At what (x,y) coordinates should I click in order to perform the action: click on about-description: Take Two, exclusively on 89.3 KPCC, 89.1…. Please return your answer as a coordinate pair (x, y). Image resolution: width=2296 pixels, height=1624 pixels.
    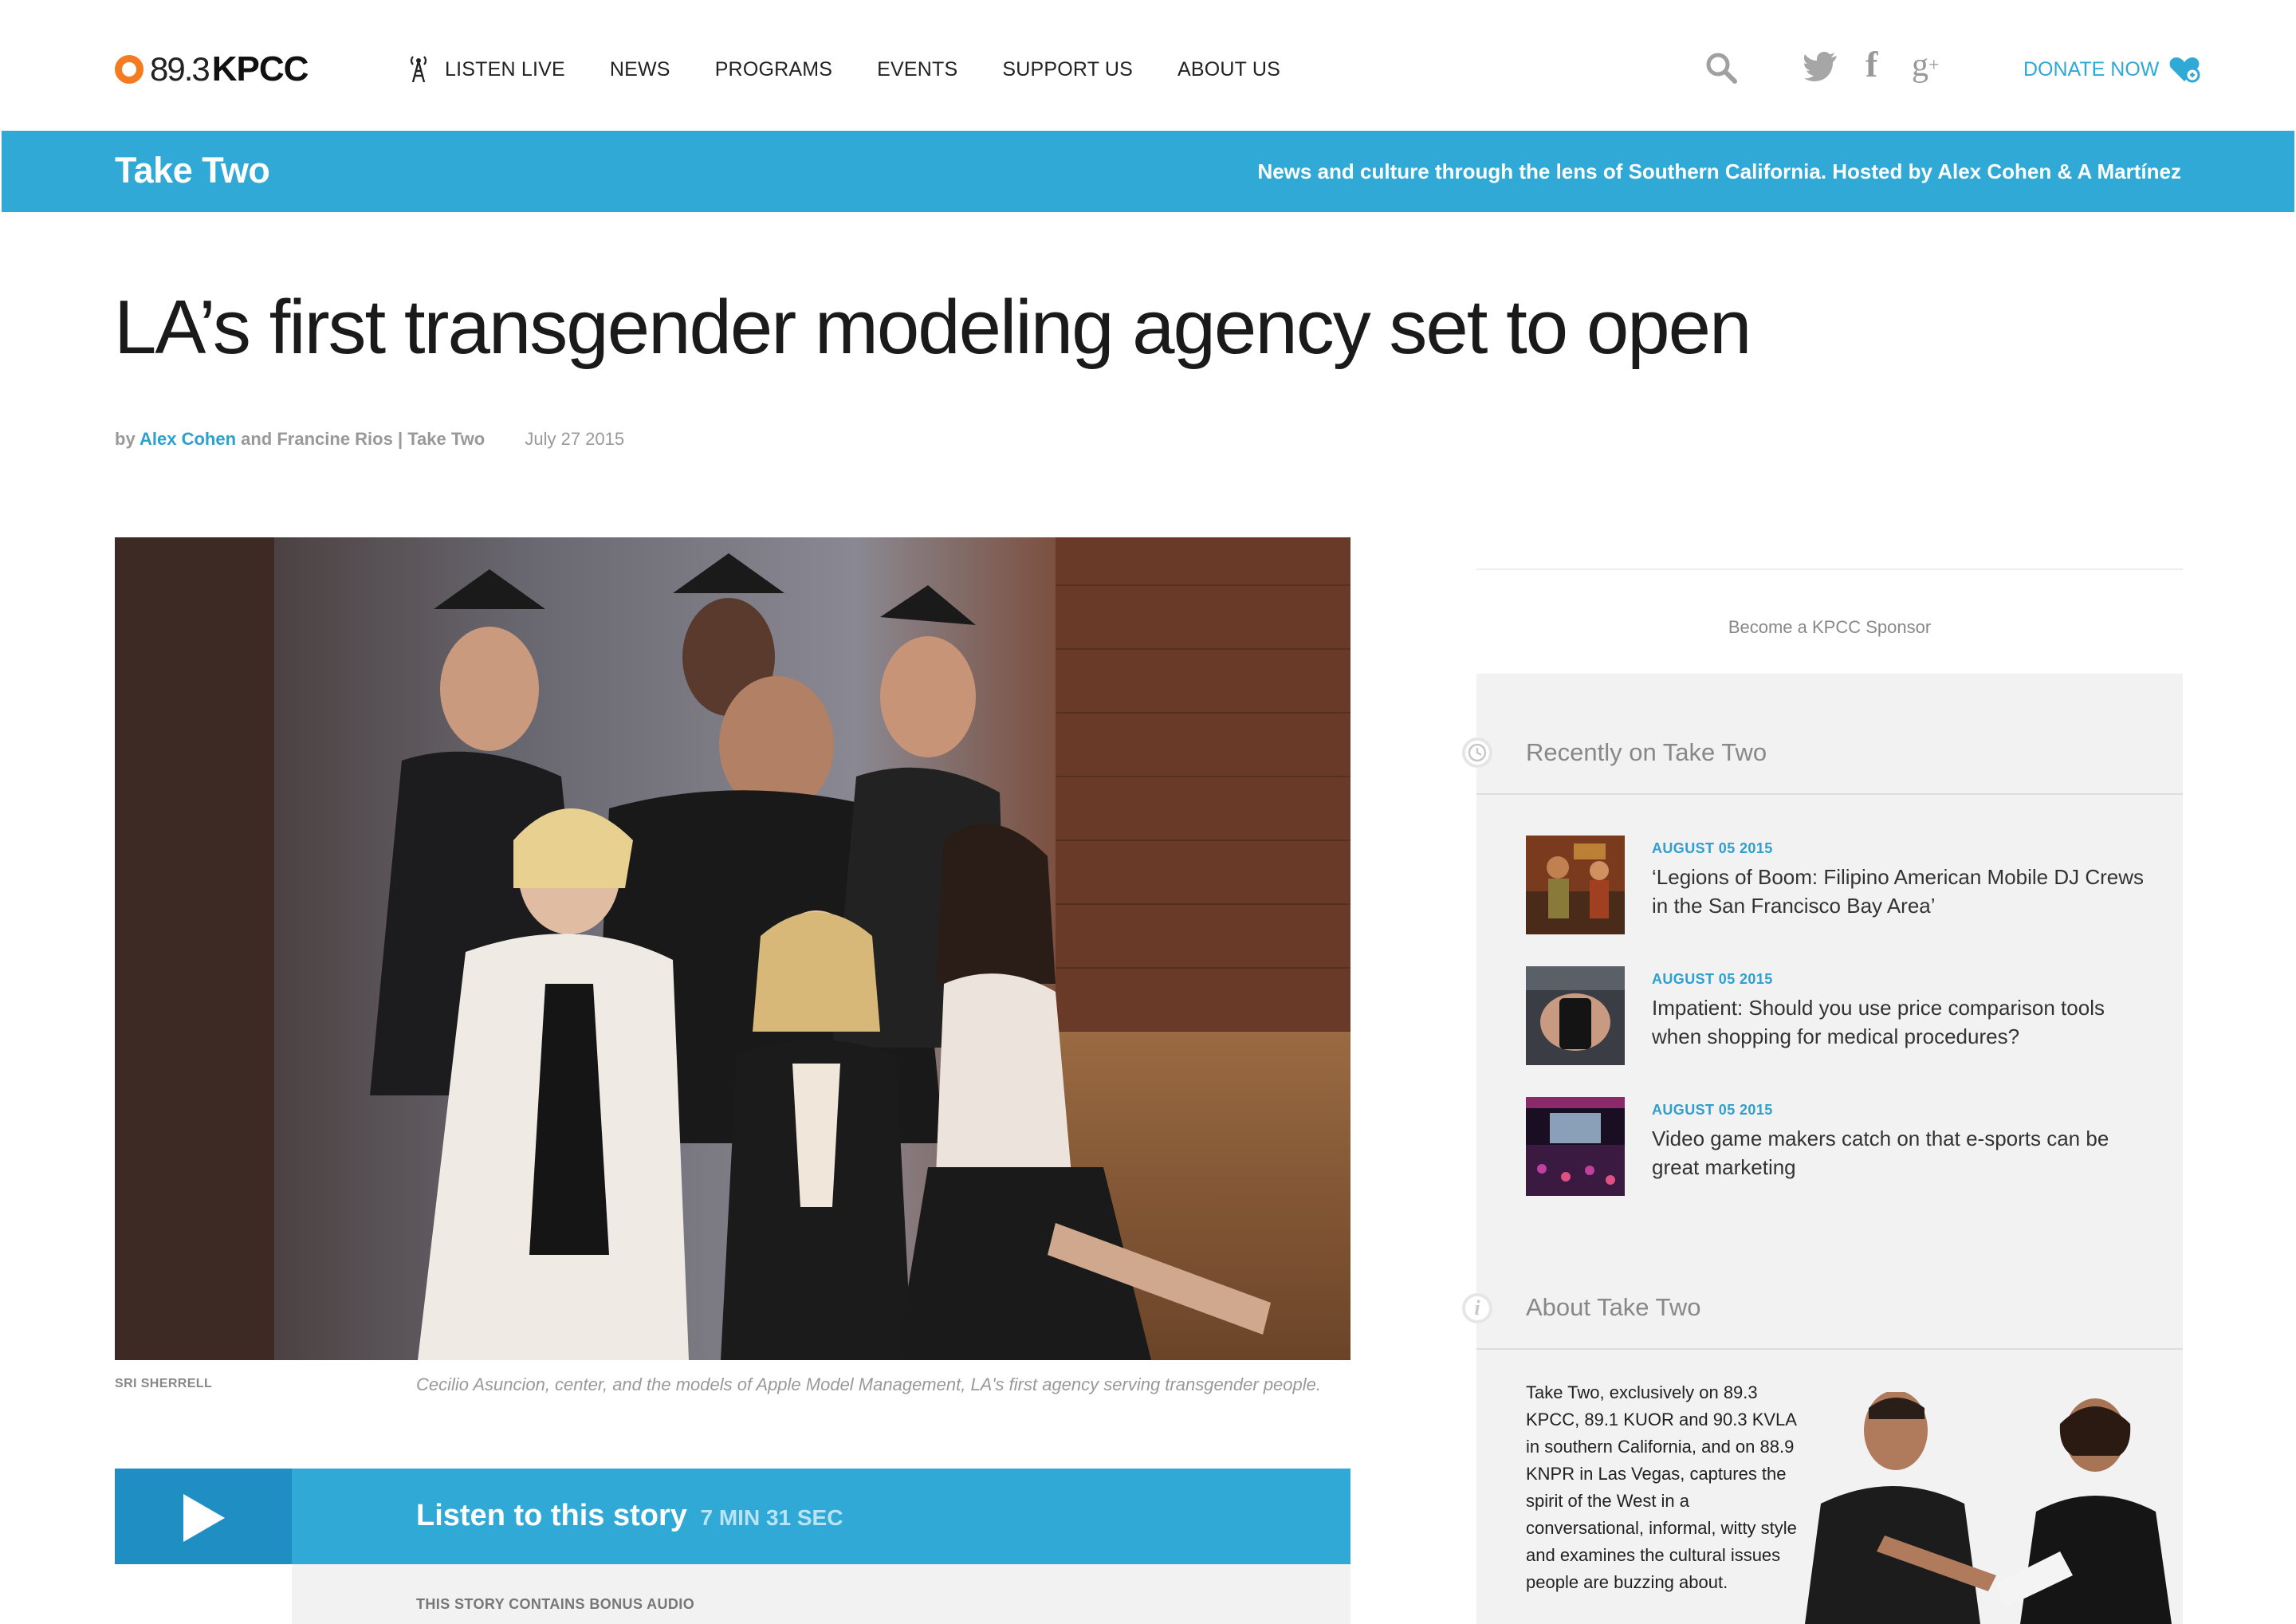
    Looking at the image, I should click on (1661, 1487).